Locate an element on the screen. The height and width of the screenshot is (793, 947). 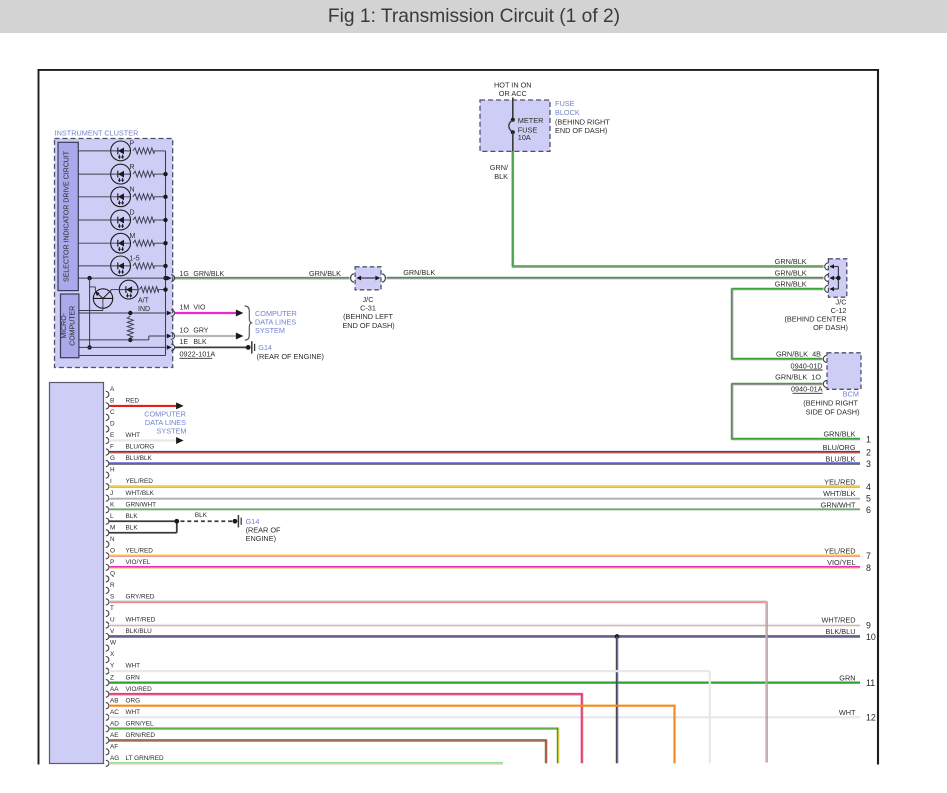
svg-text: 1E is located at coordinates (184, 342).